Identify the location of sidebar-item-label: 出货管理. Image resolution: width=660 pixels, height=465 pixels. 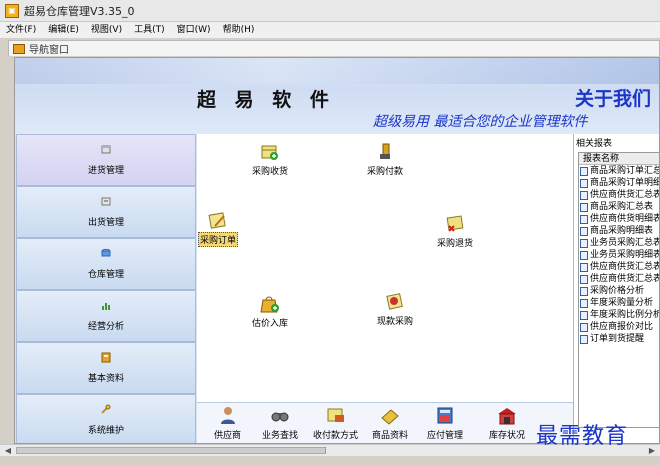
(105, 223).